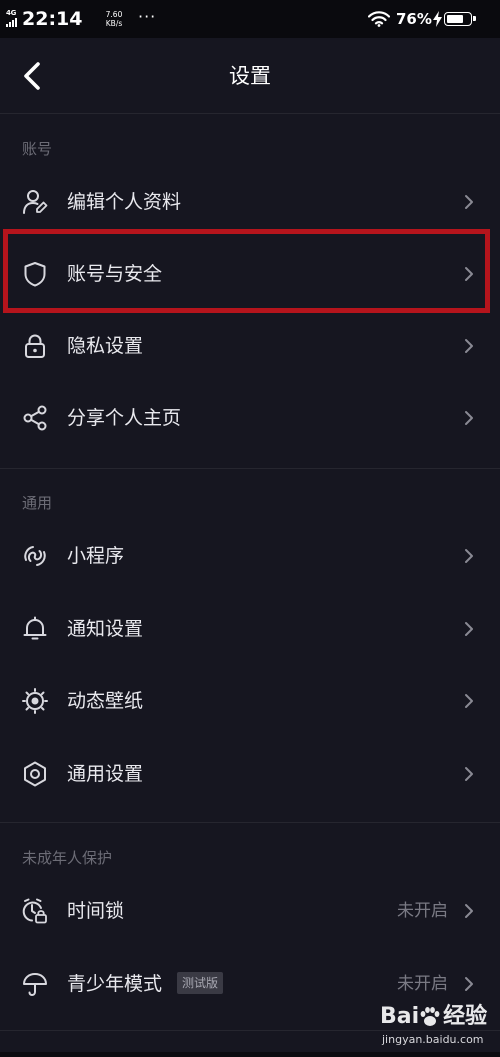 The image size is (500, 1057). I want to click on watermark-url: jingyan.baidu.com, so click(433, 1039).